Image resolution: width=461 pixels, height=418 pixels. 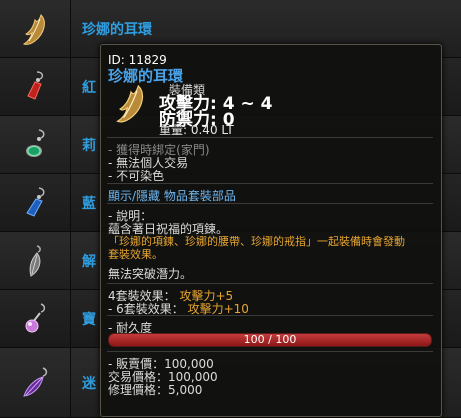 What do you see at coordinates (146, 309) in the screenshot?
I see `set-effect-label: - 6套裝效果：` at bounding box center [146, 309].